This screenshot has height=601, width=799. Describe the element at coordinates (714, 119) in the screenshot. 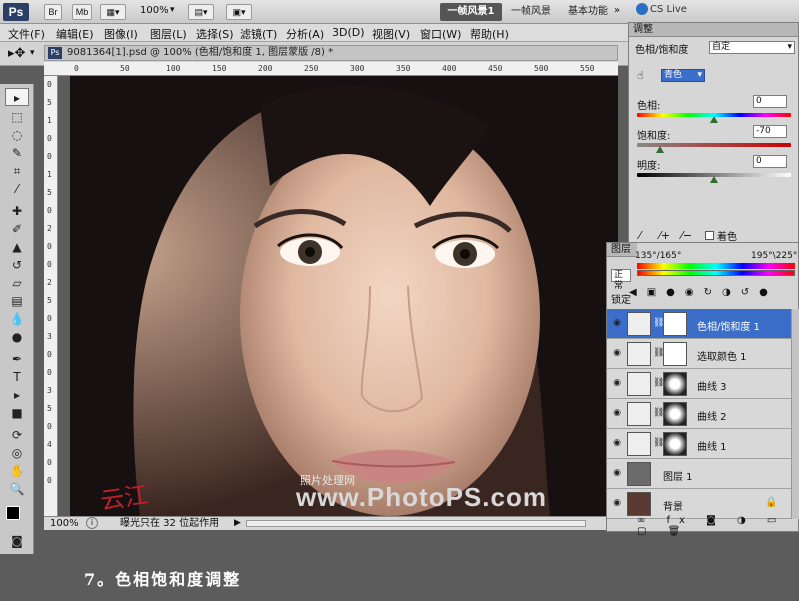

I see `hue-slider-thumb` at that location.